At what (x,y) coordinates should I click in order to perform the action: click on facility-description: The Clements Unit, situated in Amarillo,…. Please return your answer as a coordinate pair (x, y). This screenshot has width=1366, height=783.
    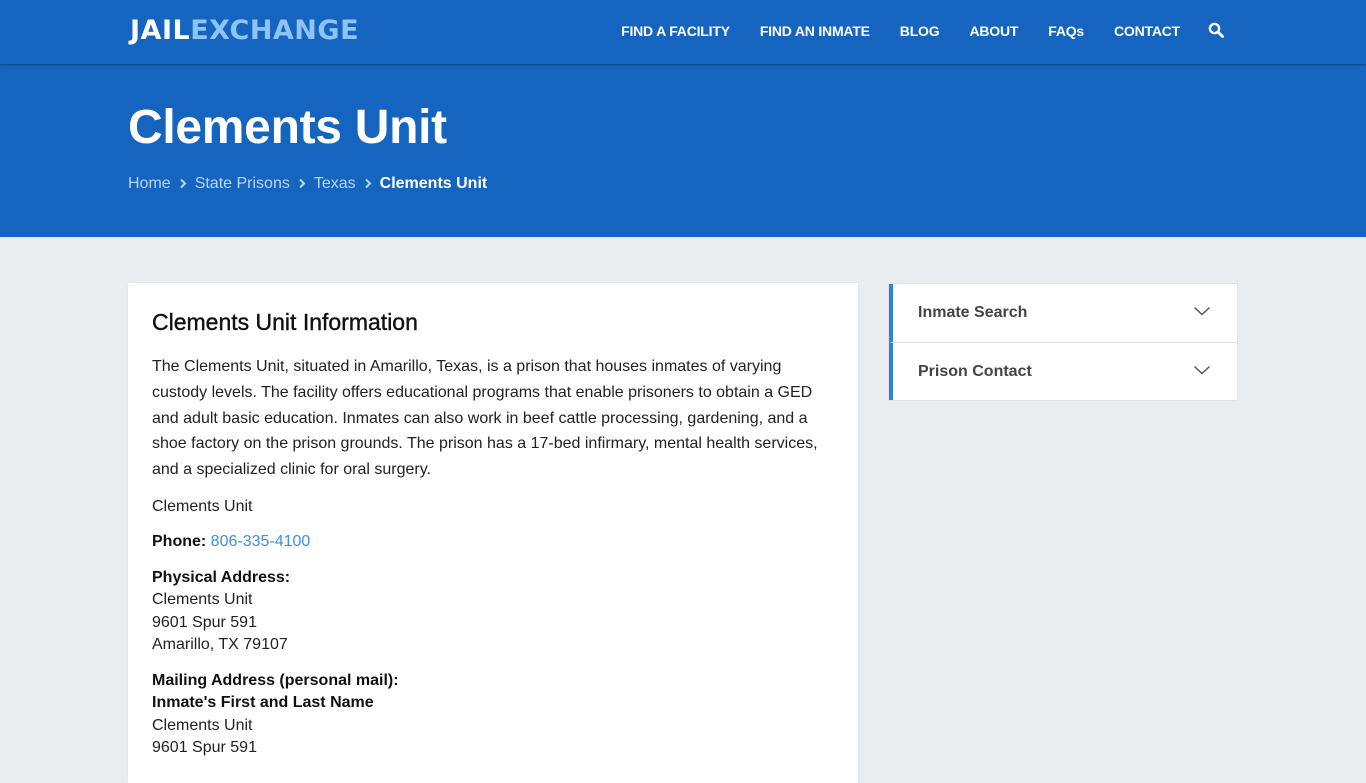
    Looking at the image, I should click on (485, 418).